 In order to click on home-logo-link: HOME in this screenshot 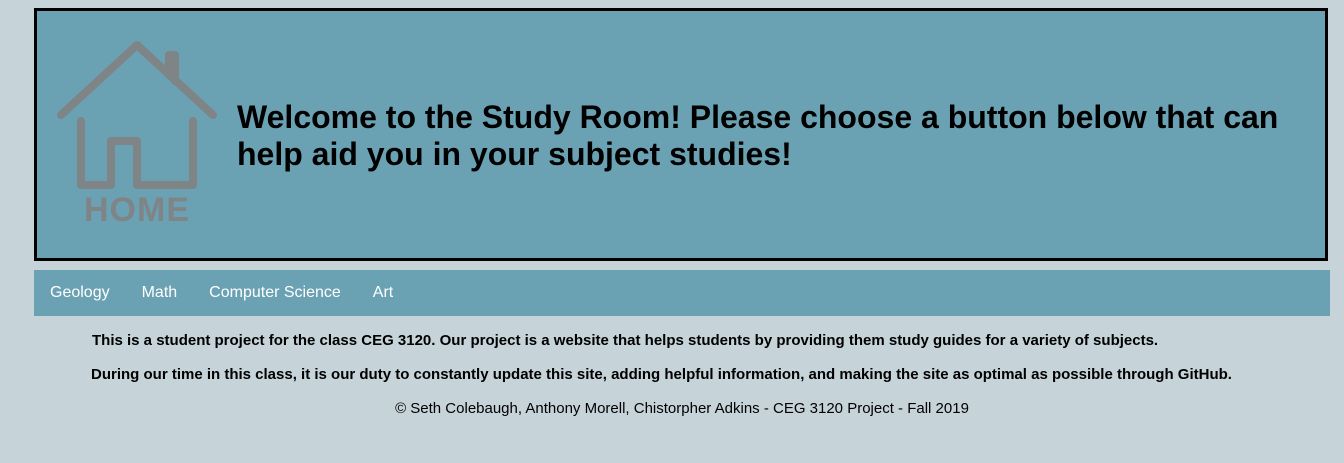, I will do `click(137, 134)`.